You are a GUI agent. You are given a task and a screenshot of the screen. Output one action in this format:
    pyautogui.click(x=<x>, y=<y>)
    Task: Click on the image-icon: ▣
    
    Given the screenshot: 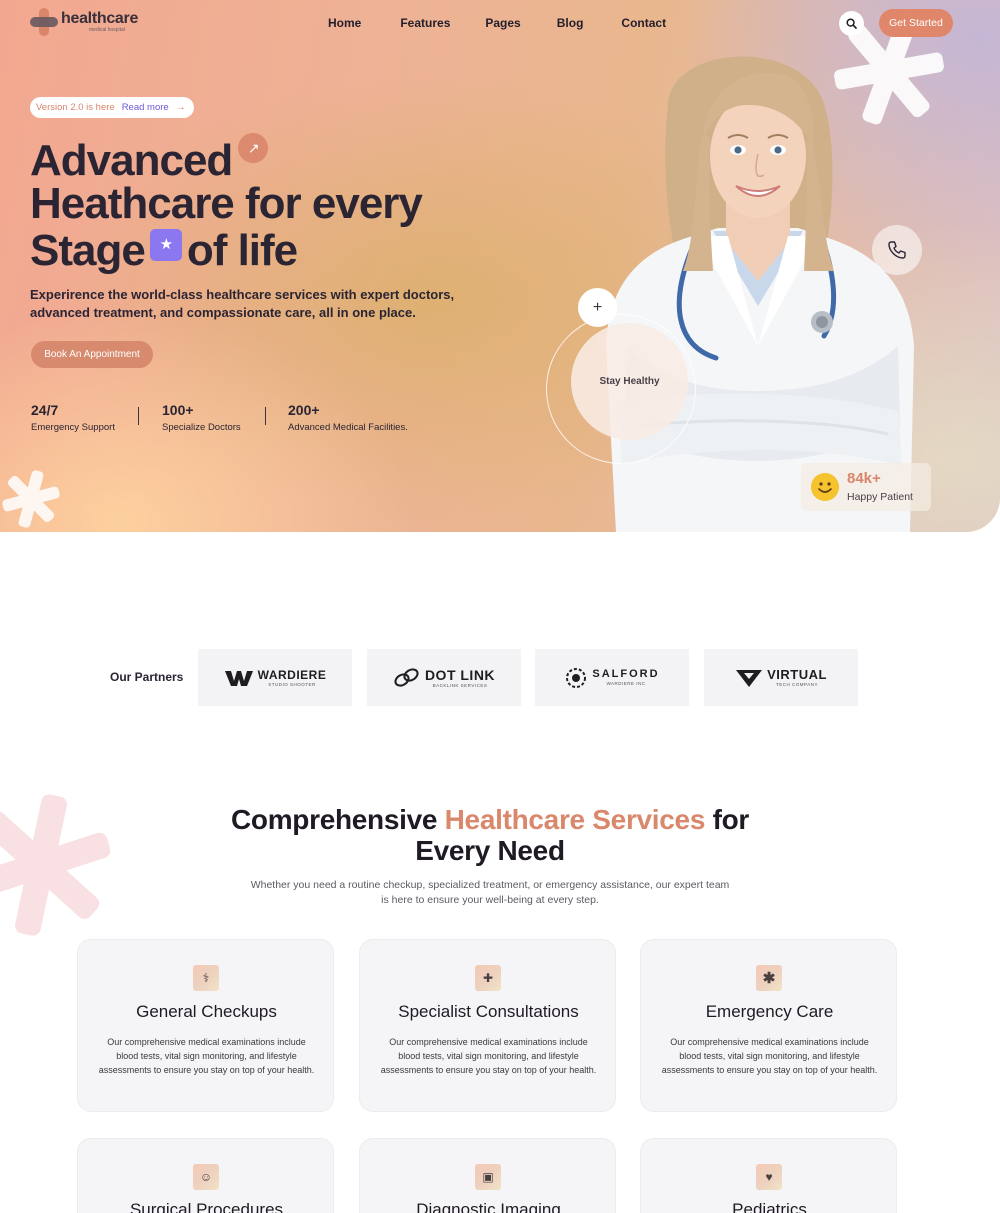 What is the action you would take?
    pyautogui.click(x=488, y=1177)
    